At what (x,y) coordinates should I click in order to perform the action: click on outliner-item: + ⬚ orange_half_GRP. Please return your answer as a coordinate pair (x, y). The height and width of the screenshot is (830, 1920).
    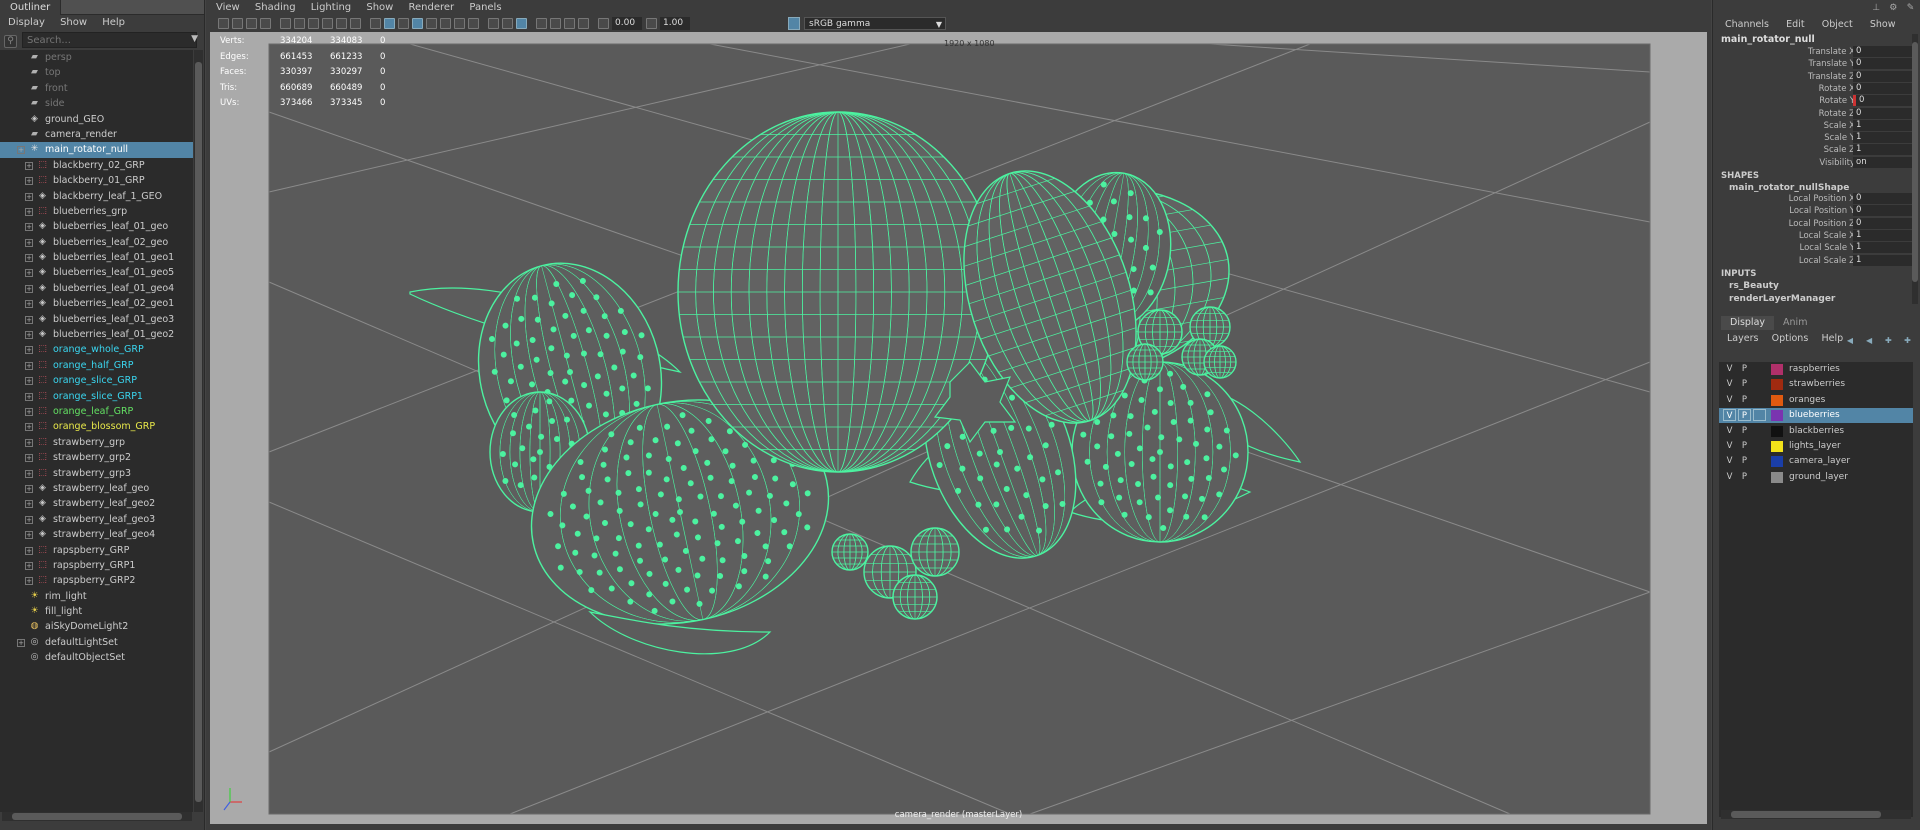
    Looking at the image, I should click on (96, 365).